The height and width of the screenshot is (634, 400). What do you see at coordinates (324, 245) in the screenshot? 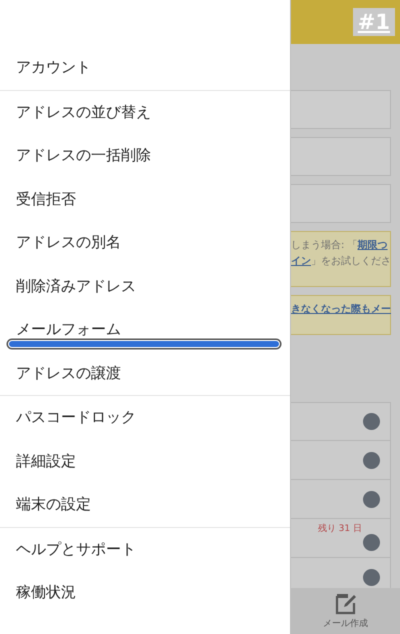
I see `notice-text: しまう場合: 「` at bounding box center [324, 245].